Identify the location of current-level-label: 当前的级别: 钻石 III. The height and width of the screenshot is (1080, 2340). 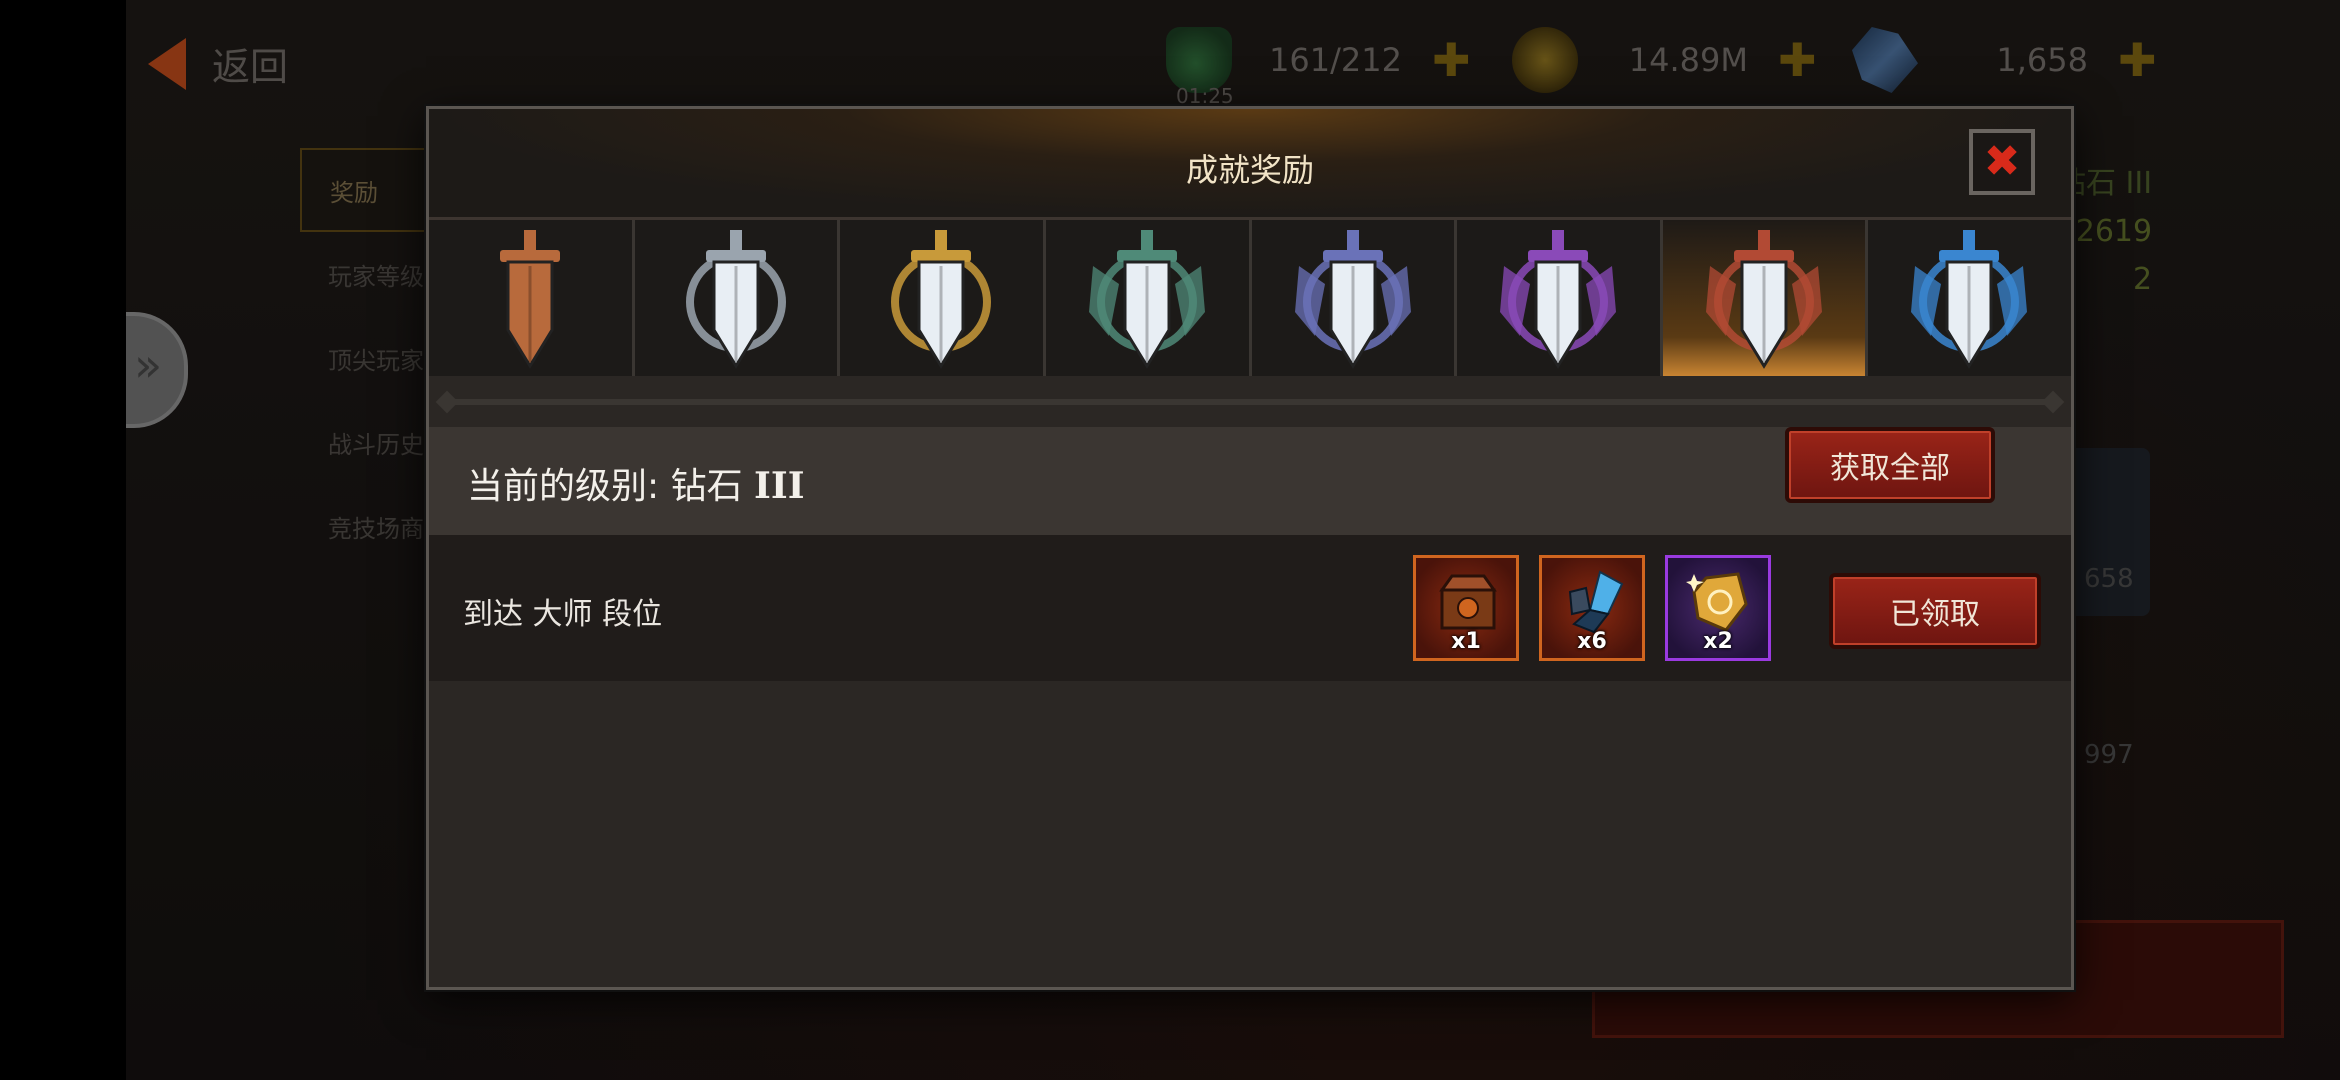
(636, 483).